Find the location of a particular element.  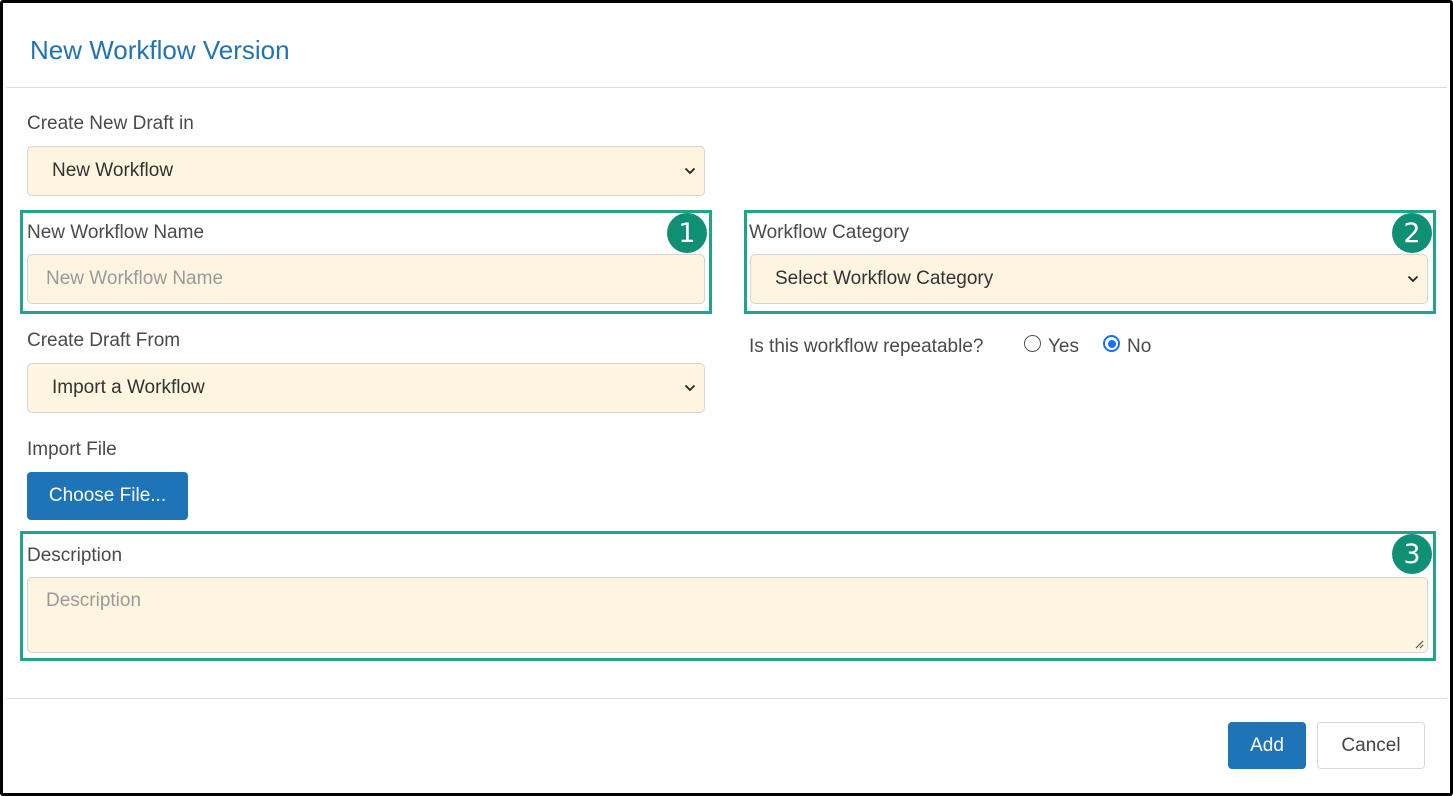

repeatable-yes-radio is located at coordinates (1032, 343).